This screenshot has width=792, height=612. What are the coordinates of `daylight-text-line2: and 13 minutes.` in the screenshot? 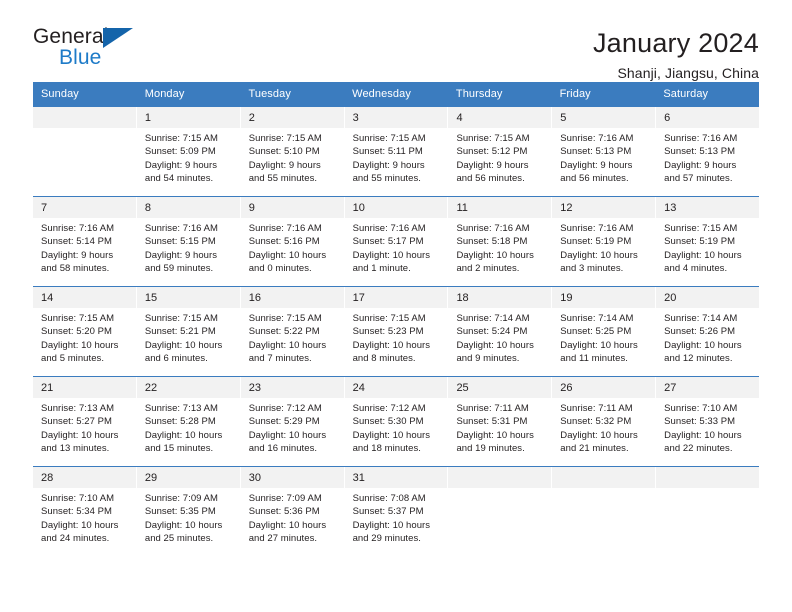 It's located at (75, 448).